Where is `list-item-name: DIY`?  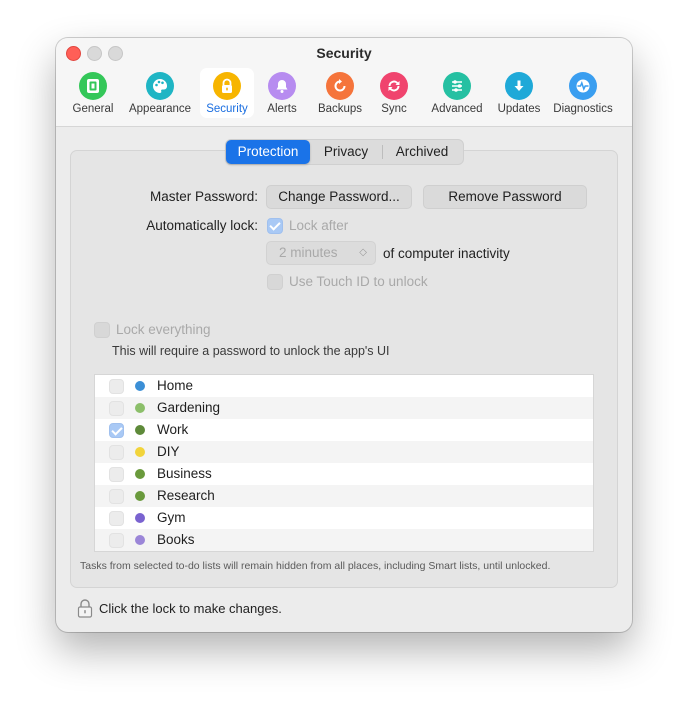
list-item-name: DIY is located at coordinates (168, 451).